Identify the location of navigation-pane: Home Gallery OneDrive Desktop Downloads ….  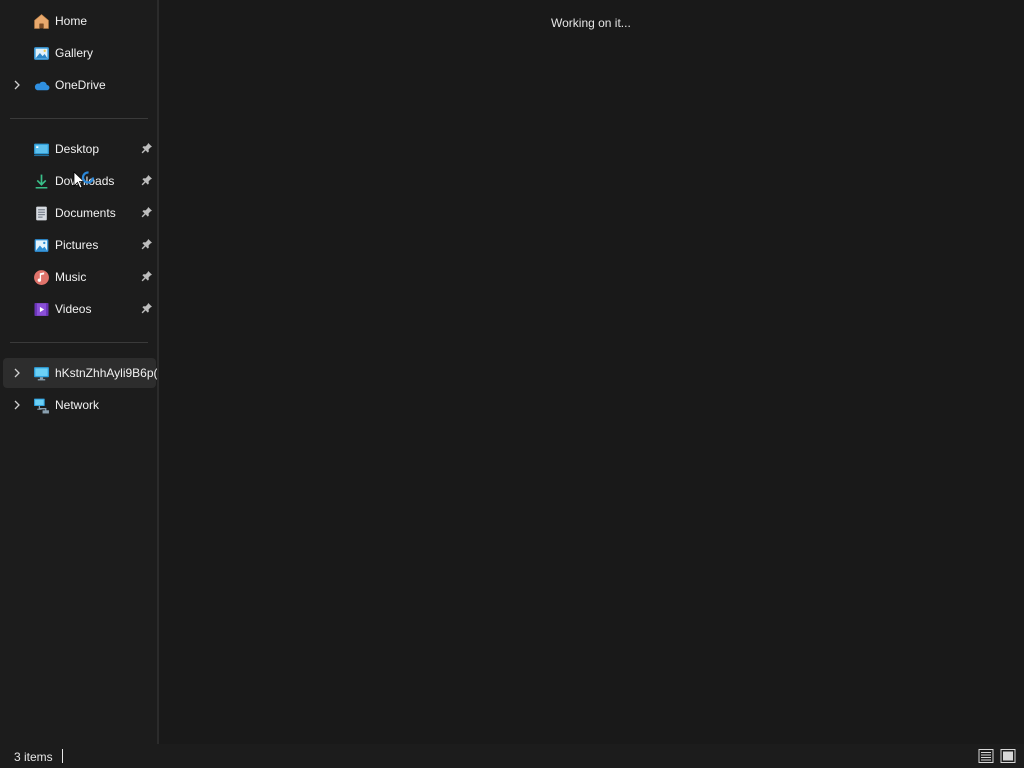
(78, 372).